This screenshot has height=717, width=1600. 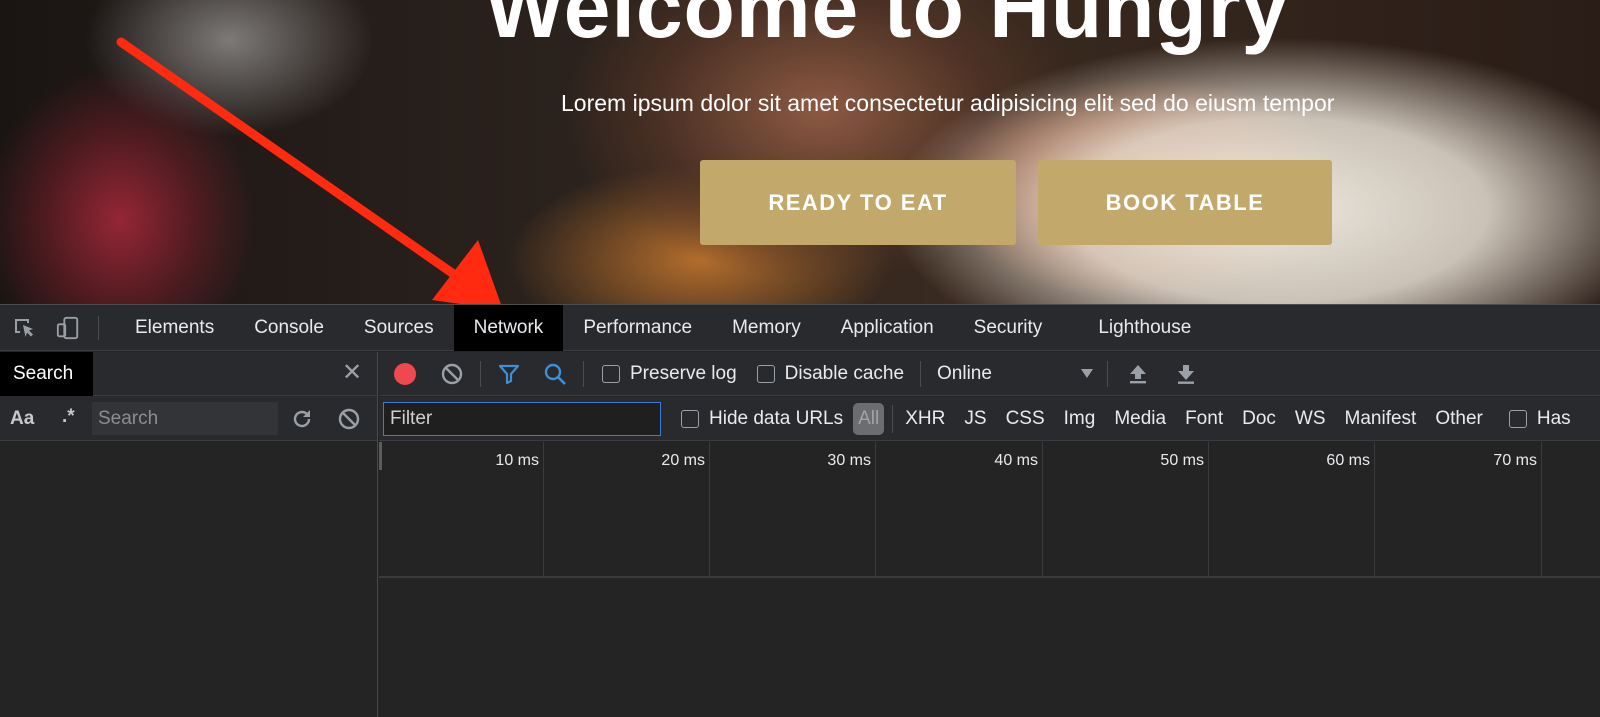 I want to click on timeline-tick: 40 ms, so click(x=959, y=510).